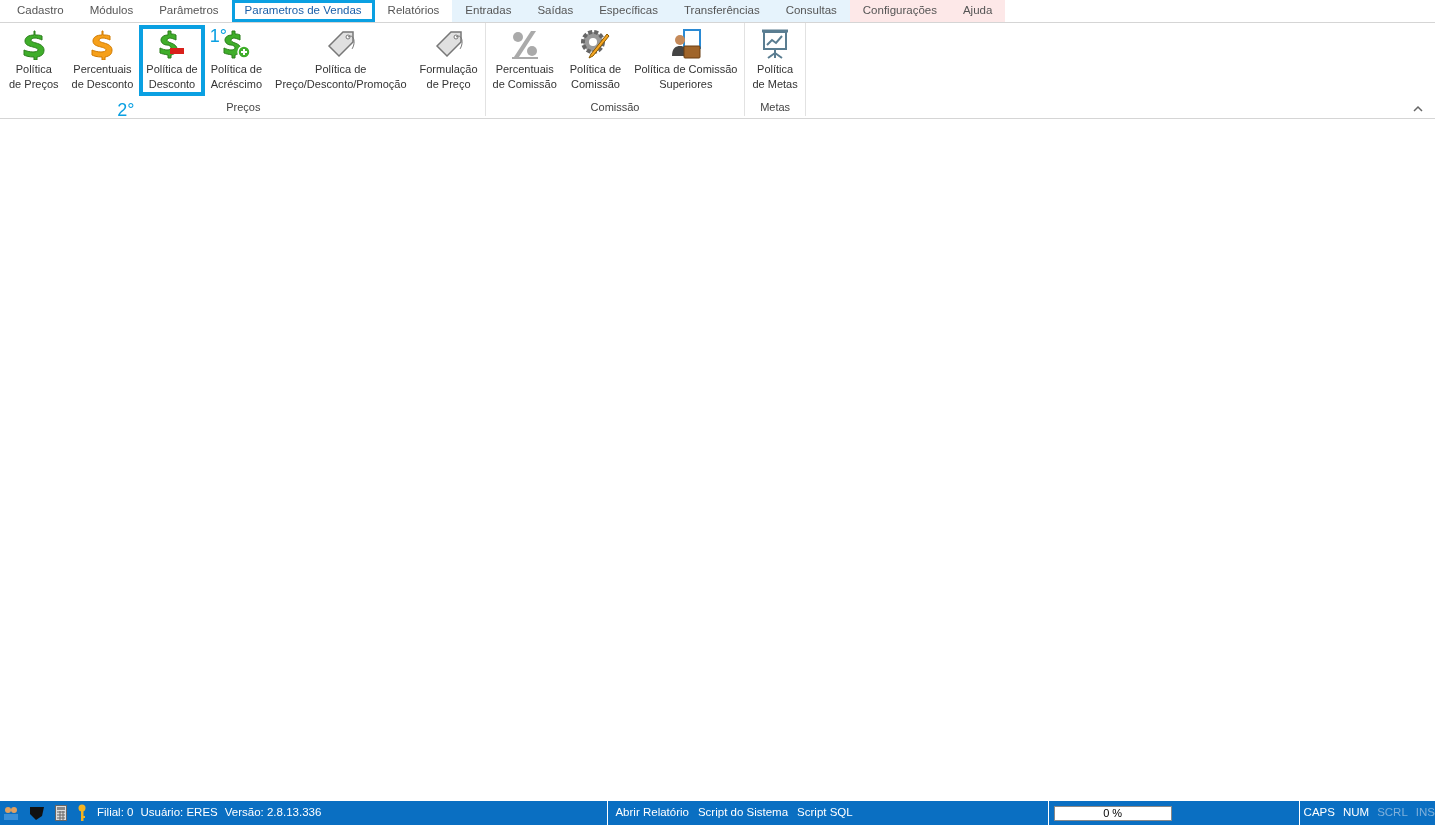  What do you see at coordinates (273, 813) in the screenshot?
I see `status-text: Versão: 2.8.13.336` at bounding box center [273, 813].